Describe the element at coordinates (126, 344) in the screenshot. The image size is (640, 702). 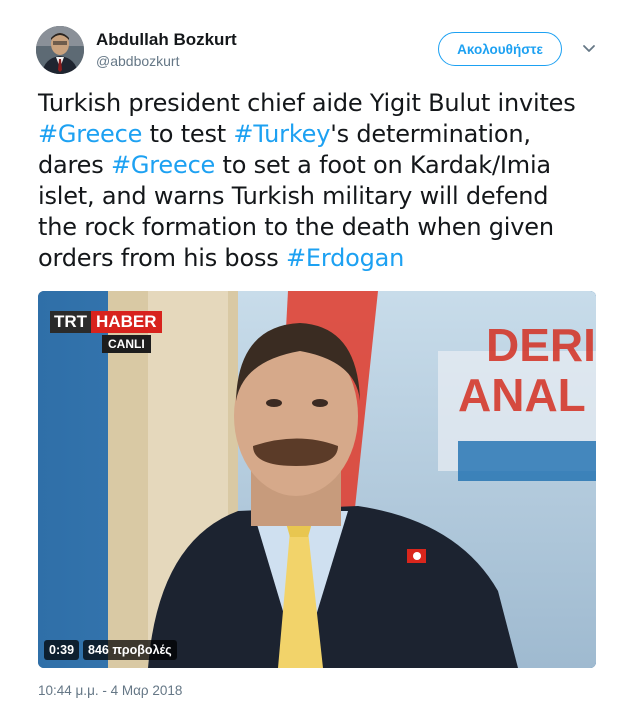
I see `live-badge: CANLI` at that location.